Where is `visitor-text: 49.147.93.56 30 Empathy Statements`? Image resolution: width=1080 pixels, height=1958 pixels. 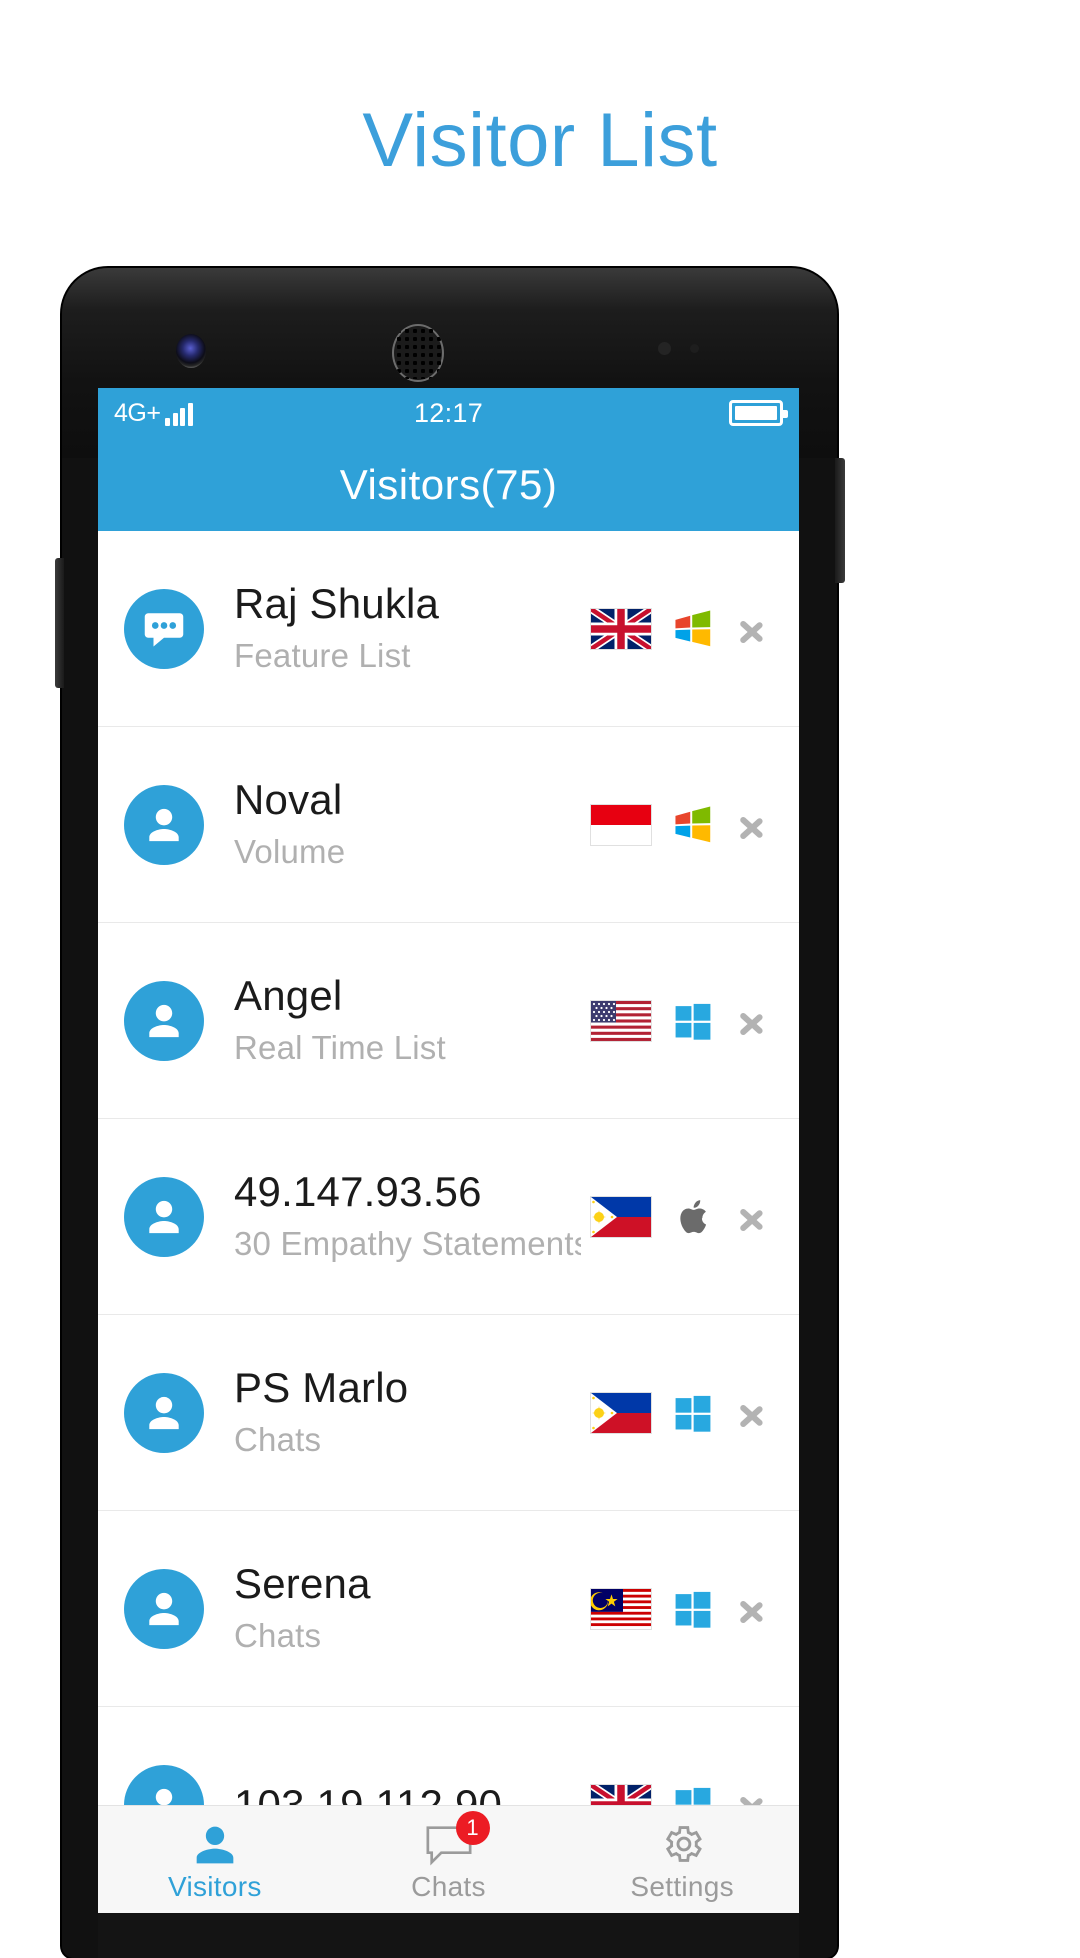 visitor-text: 49.147.93.56 30 Empathy Statements is located at coordinates (407, 1216).